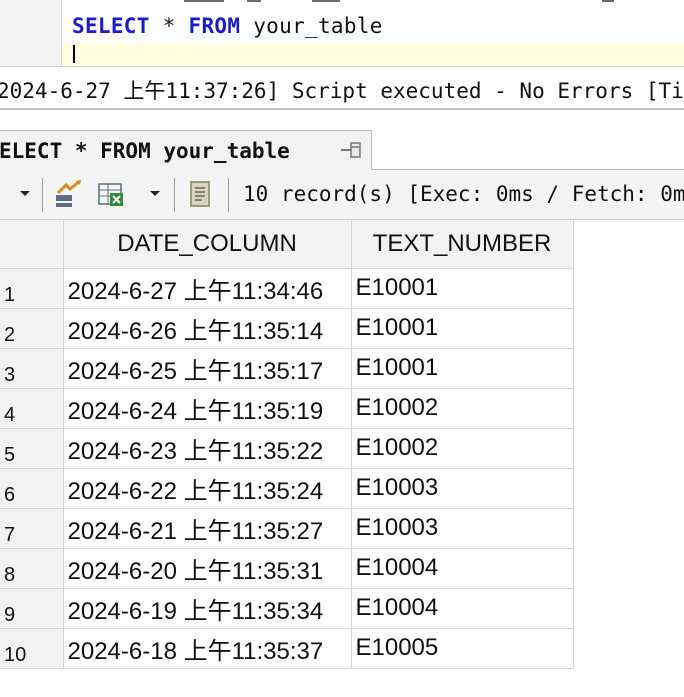 This screenshot has height=697, width=684. What do you see at coordinates (32, 648) in the screenshot?
I see `row-number: 10` at bounding box center [32, 648].